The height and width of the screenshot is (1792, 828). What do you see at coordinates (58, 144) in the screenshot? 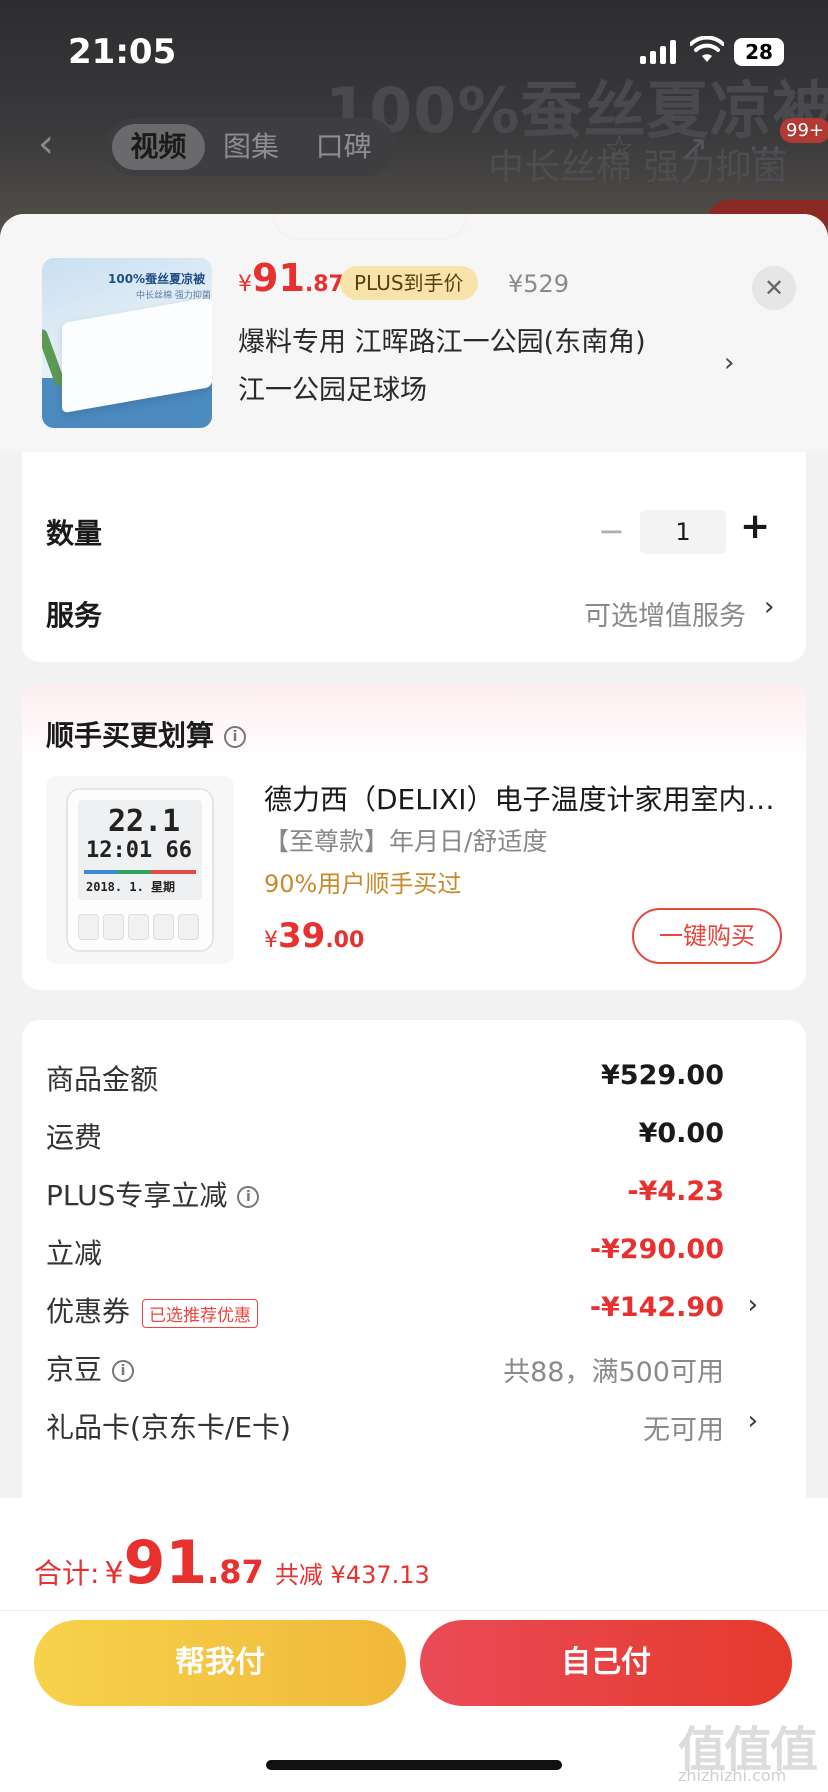
I see `back-chevron-icon: ‹` at bounding box center [58, 144].